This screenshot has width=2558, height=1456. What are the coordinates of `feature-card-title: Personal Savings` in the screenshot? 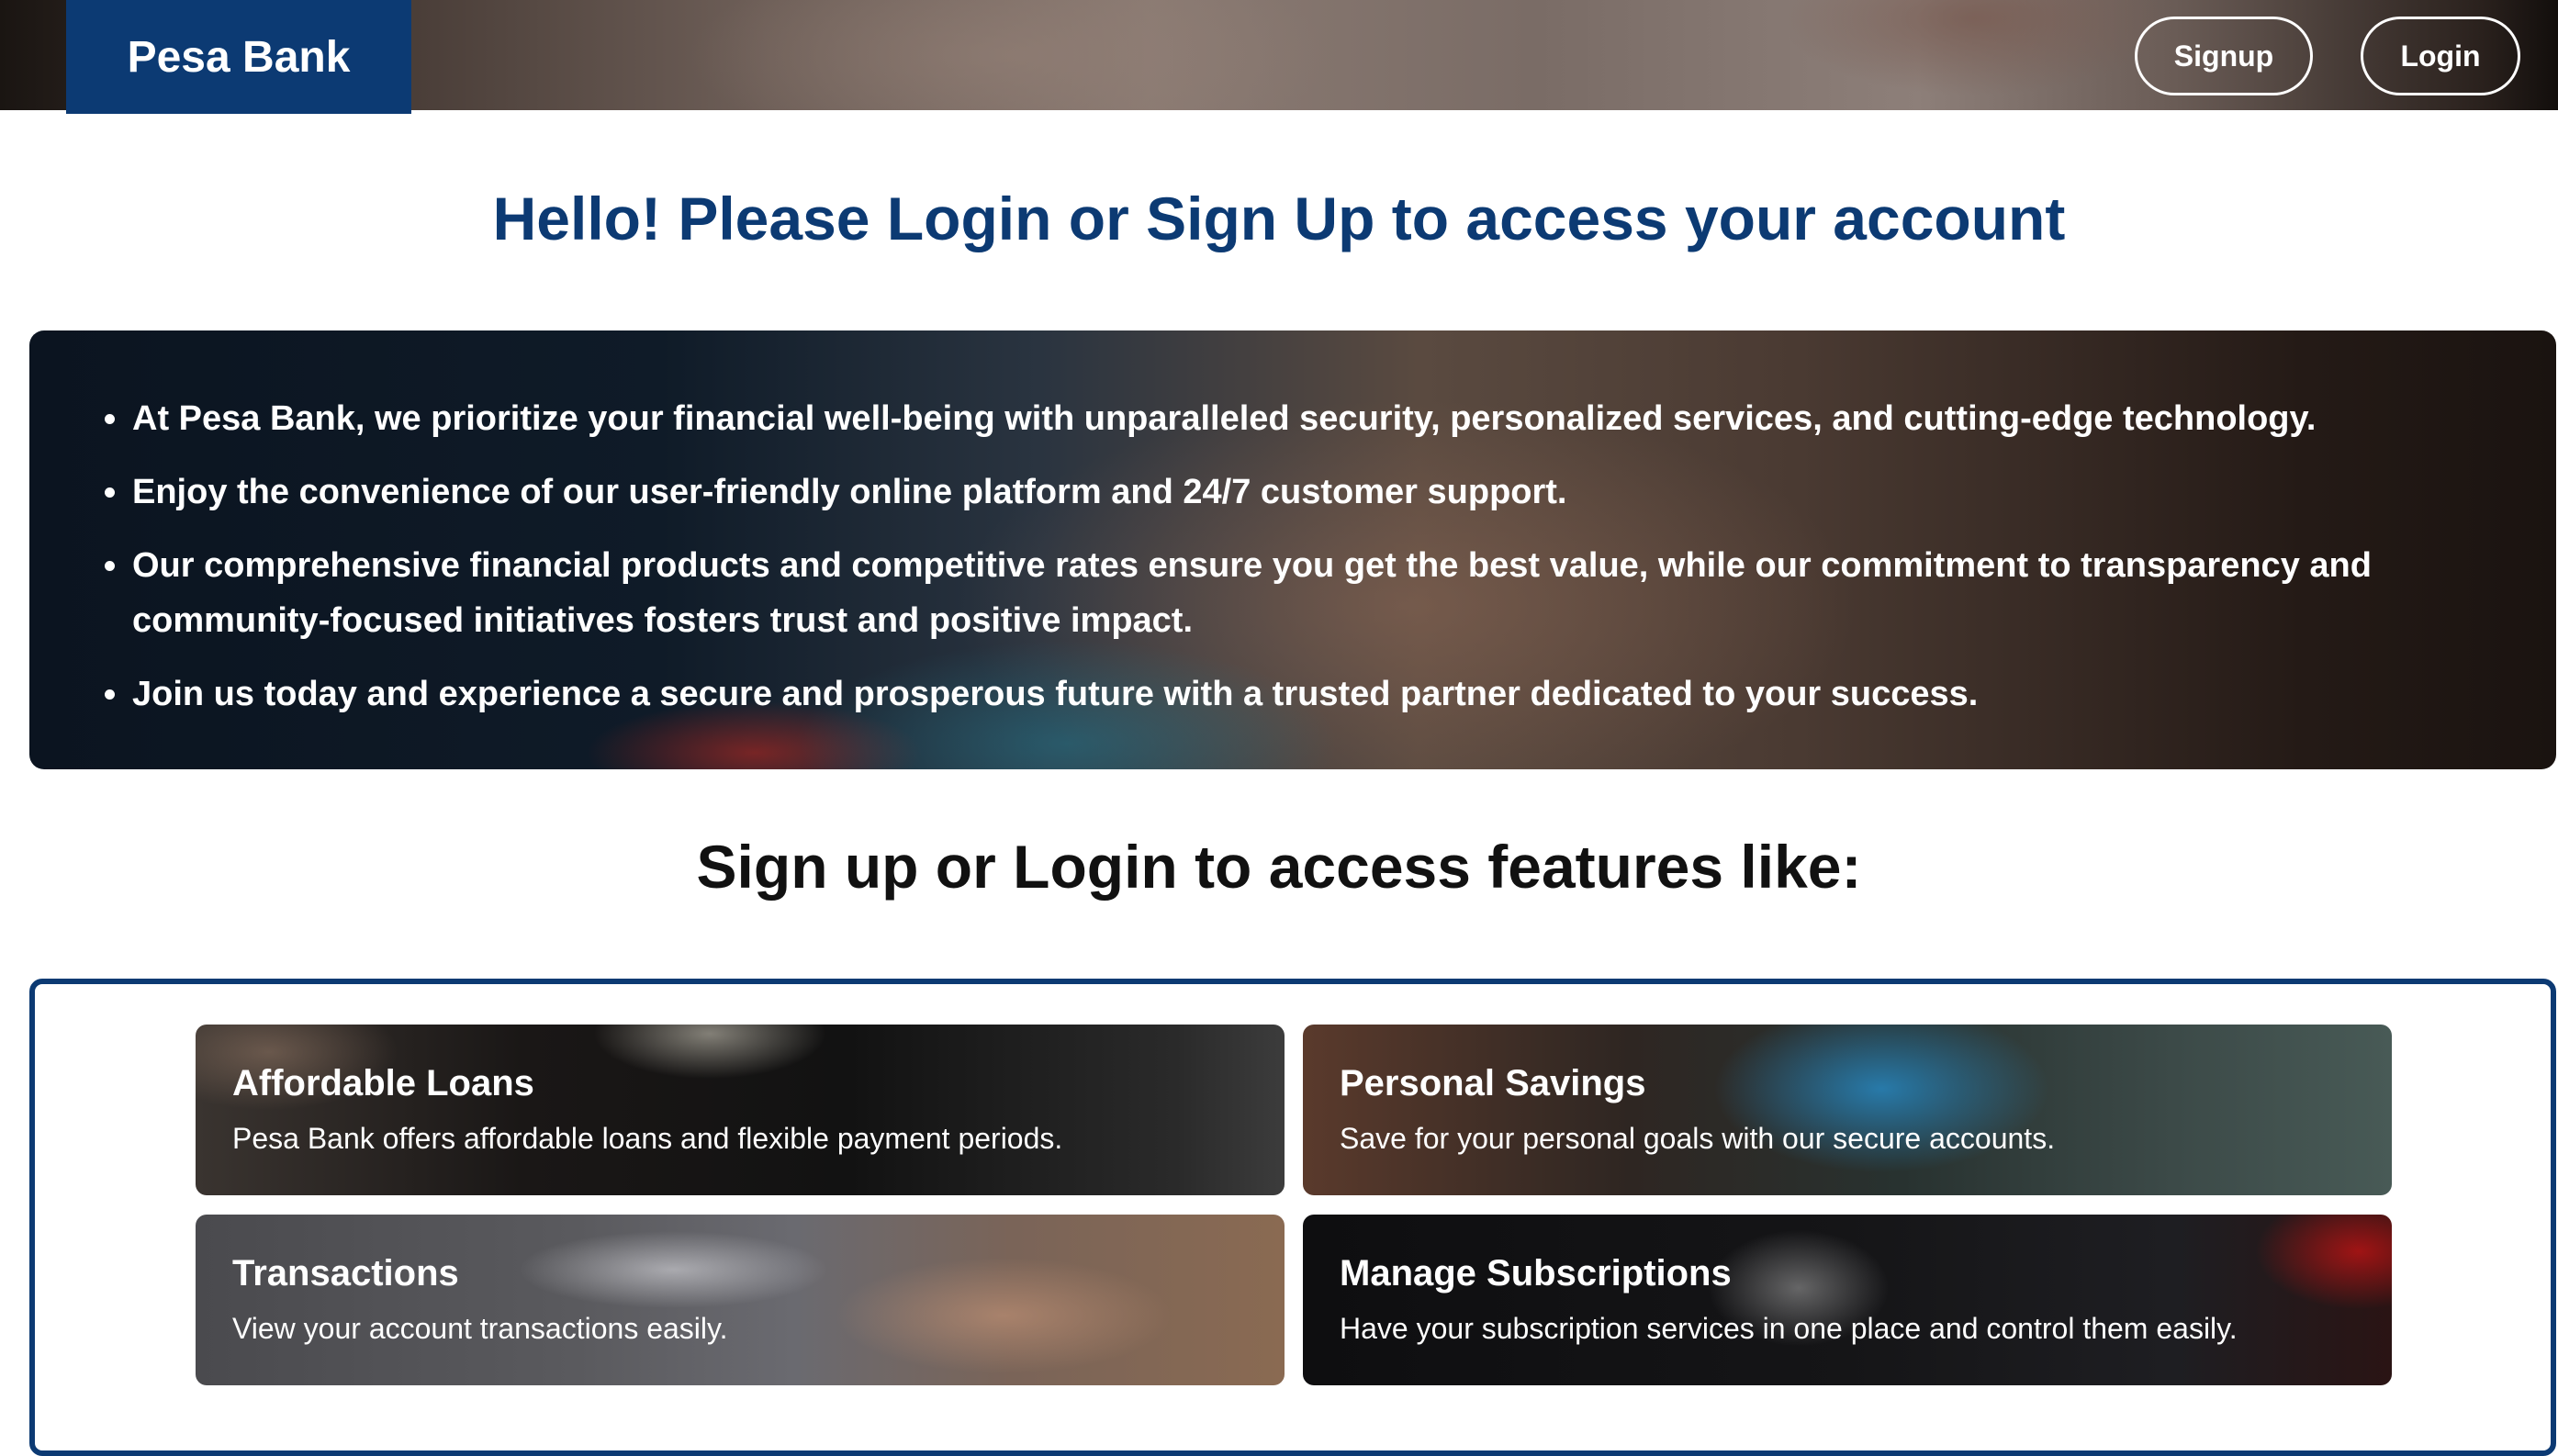 It's located at (1493, 1083).